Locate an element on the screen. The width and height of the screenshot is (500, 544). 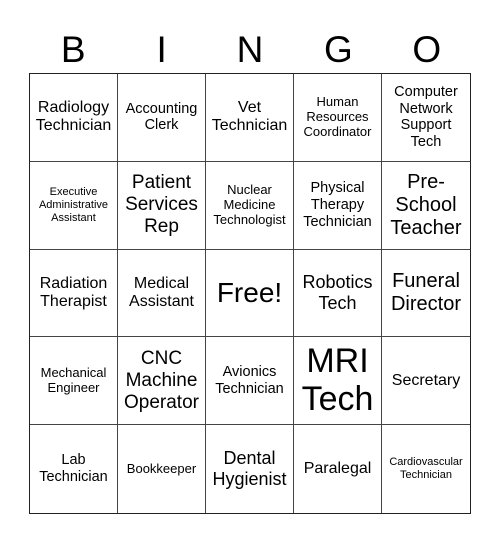
bingo-cell: Accounting Clerk is located at coordinates (162, 118).